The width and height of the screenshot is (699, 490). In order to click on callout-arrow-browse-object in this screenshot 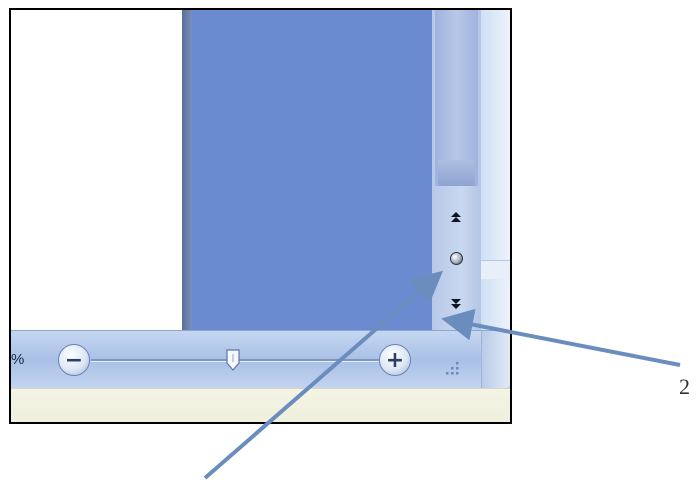, I will do `click(323, 375)`.